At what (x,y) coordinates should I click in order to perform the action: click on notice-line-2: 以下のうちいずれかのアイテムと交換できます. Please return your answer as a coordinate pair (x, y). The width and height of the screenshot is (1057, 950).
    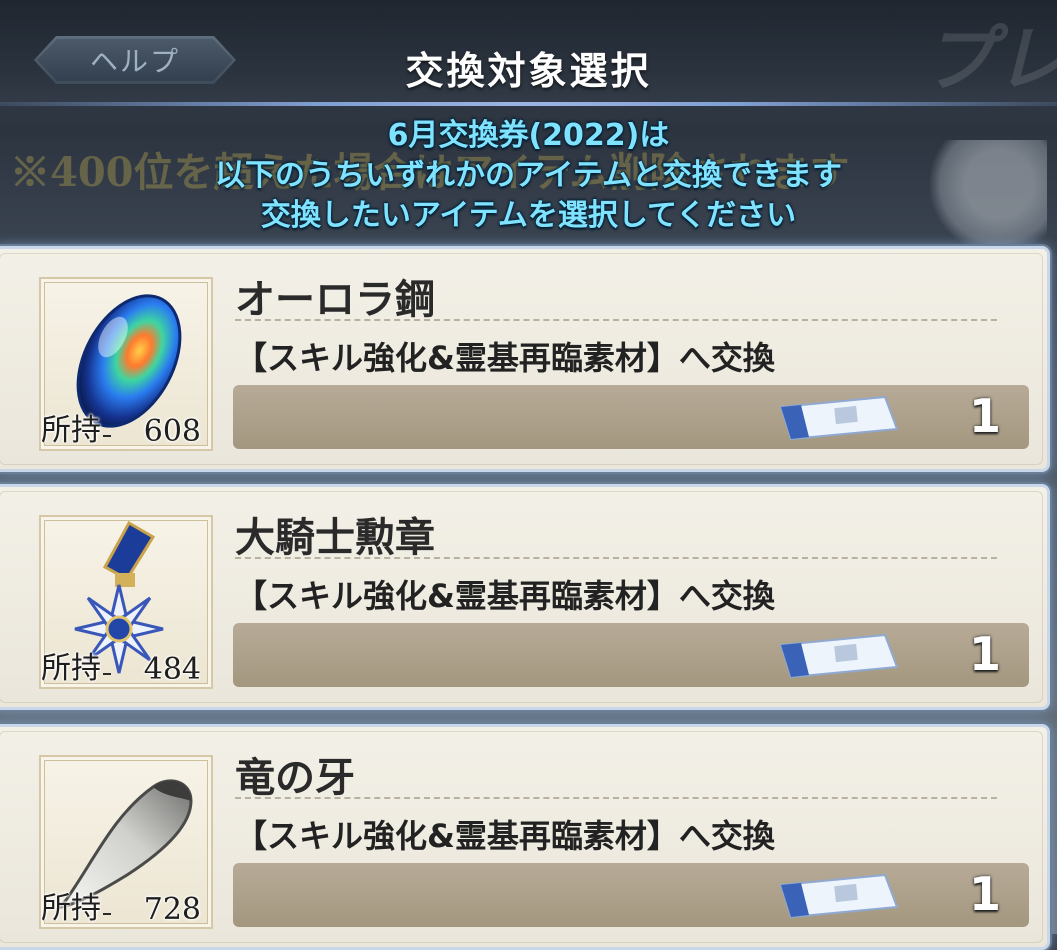
    Looking at the image, I should click on (528, 175).